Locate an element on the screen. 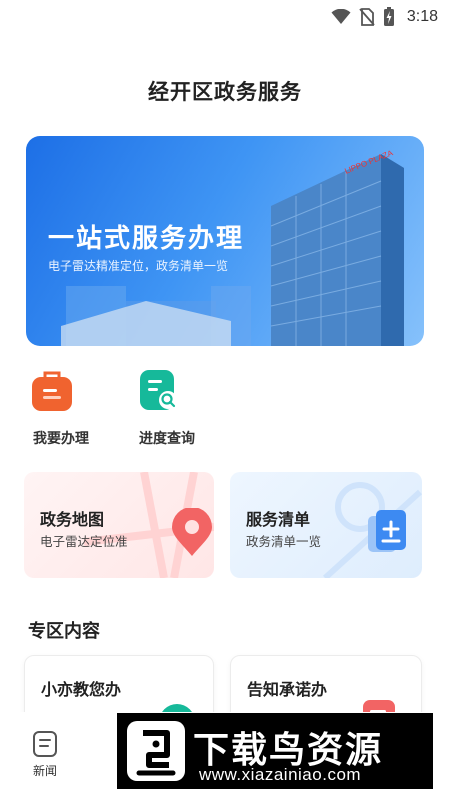 Image resolution: width=450 pixels, height=800 pixels. government-map-card: 政务地图 电子雷达定位准 is located at coordinates (119, 525).